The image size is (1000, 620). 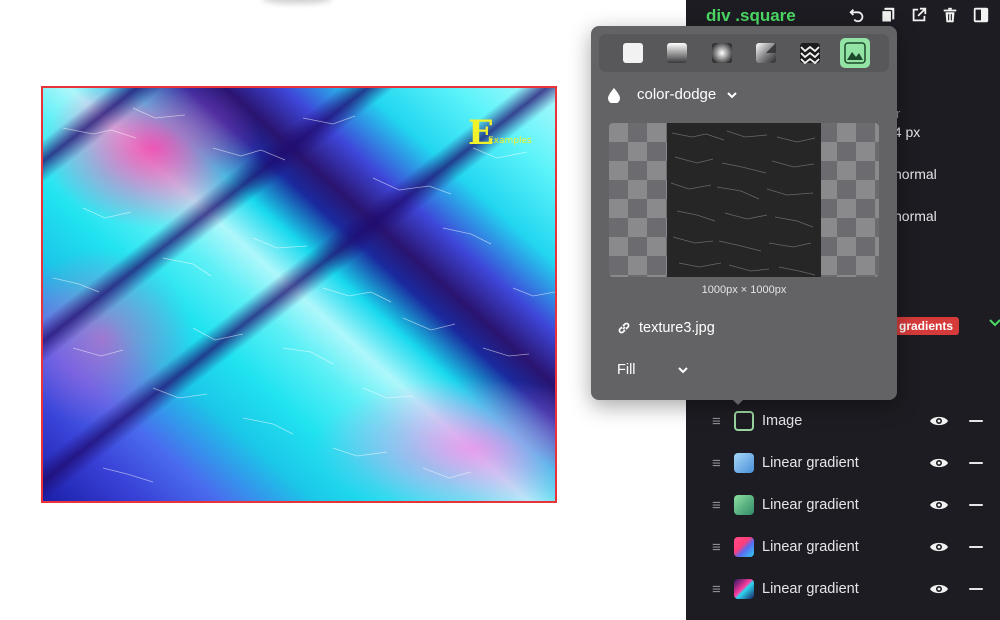 I want to click on image-file-name: texture3.jpg, so click(x=677, y=328).